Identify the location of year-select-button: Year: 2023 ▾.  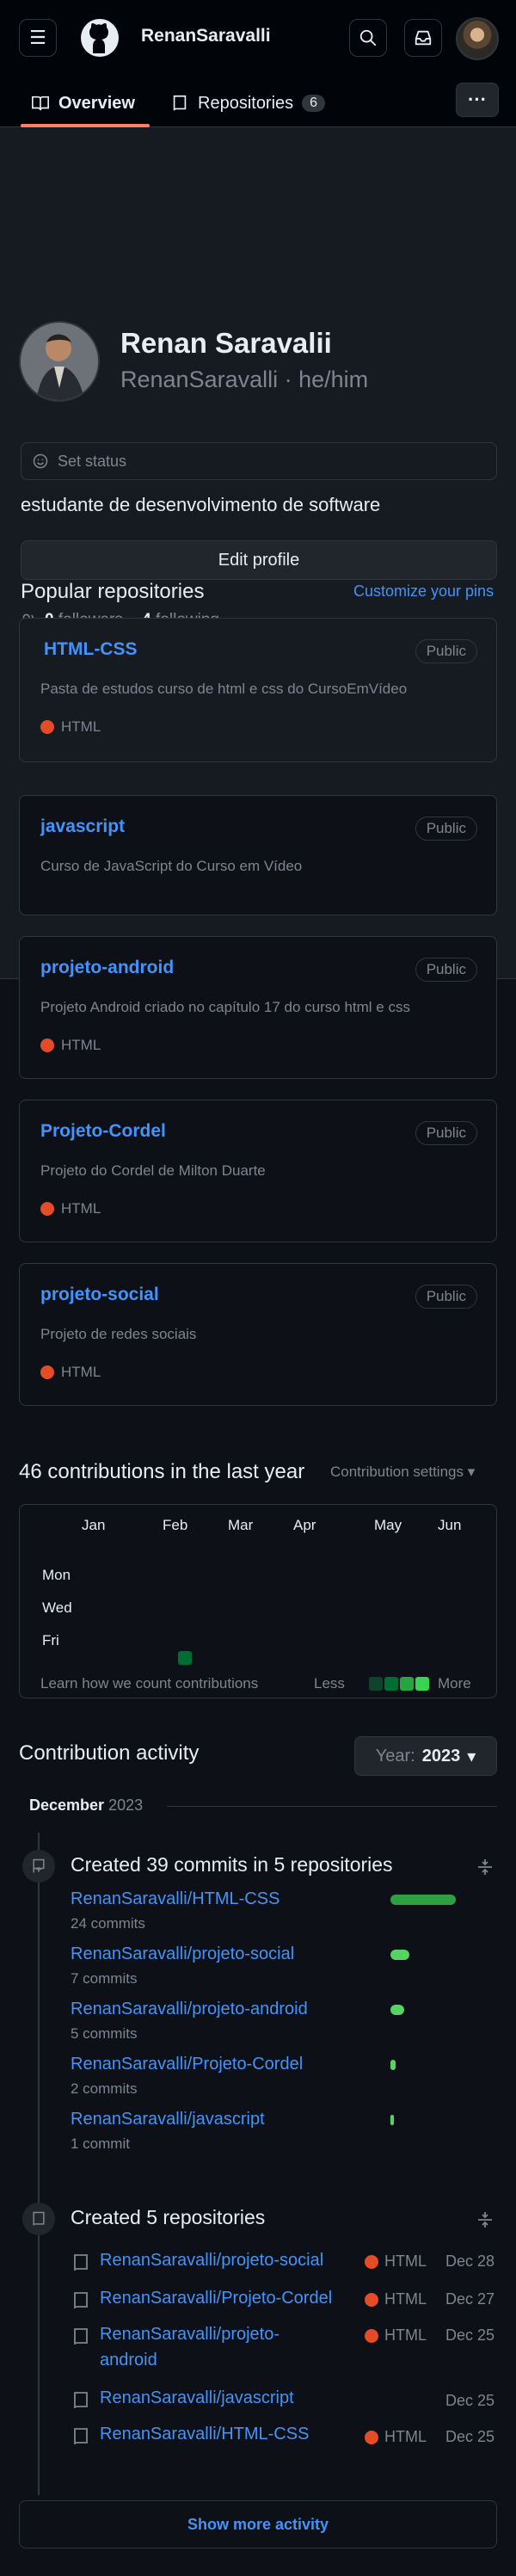
(426, 1756).